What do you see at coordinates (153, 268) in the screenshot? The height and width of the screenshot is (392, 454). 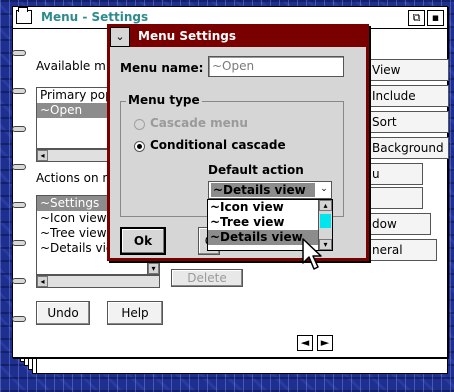 I see `scroll-down-icon: ▾` at bounding box center [153, 268].